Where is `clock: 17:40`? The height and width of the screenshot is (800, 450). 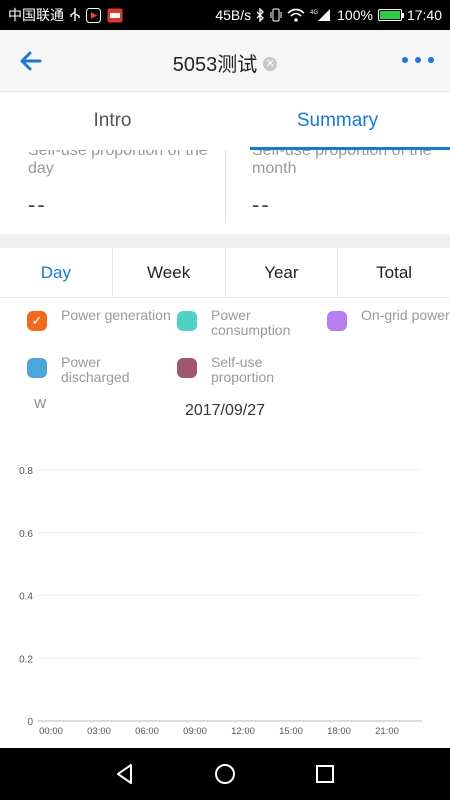
clock: 17:40 is located at coordinates (424, 15).